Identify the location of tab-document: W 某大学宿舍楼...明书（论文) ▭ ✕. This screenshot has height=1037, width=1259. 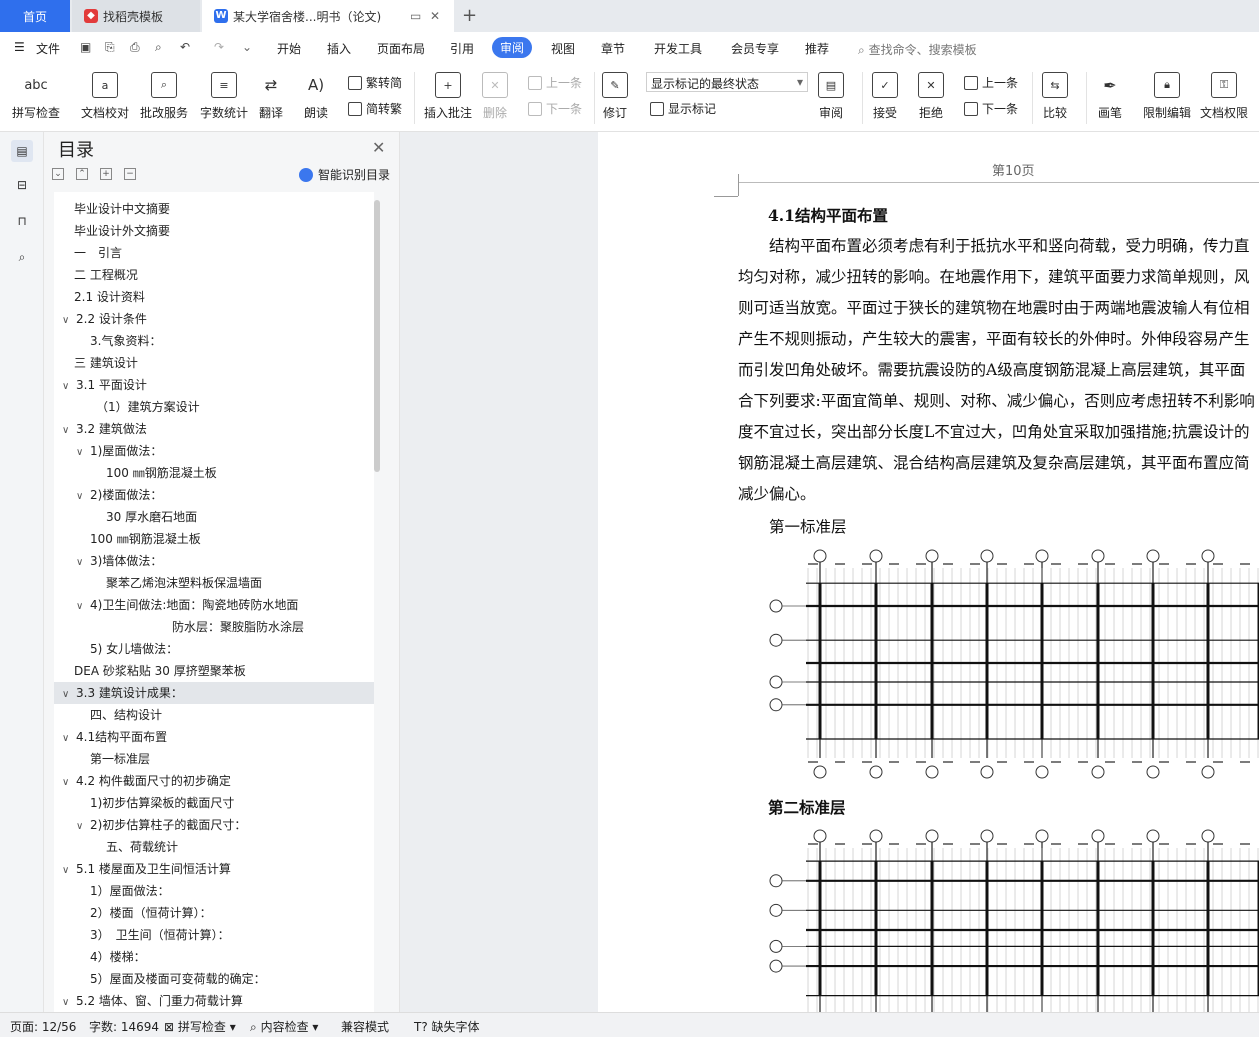
(328, 16).